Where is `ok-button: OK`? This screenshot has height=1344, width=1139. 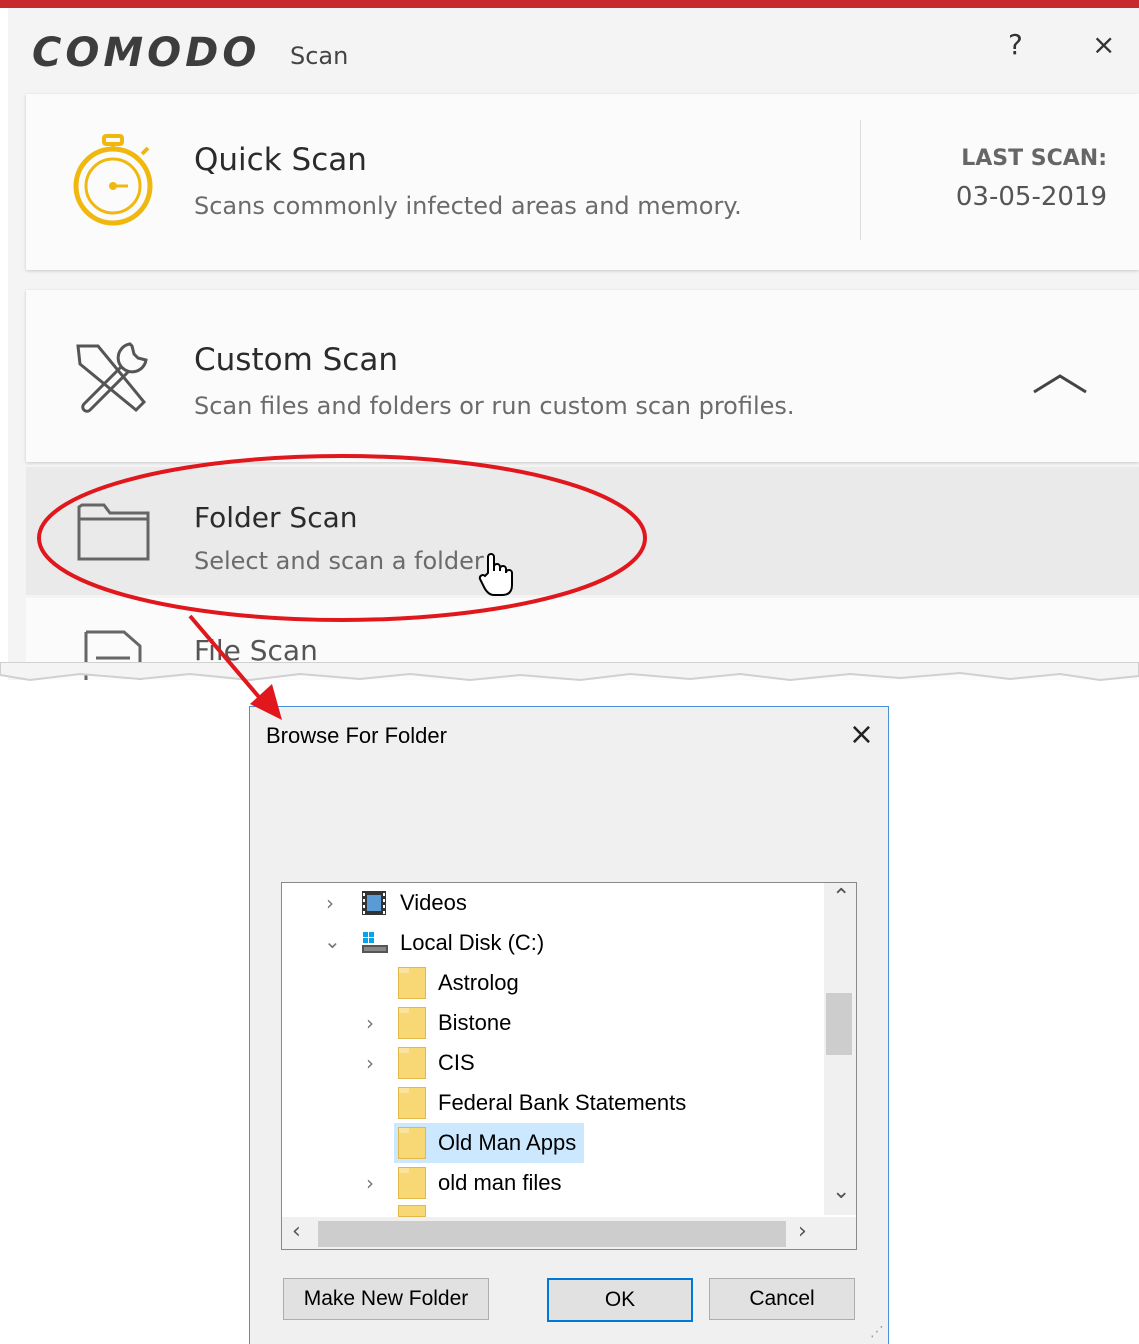
ok-button: OK is located at coordinates (620, 1300).